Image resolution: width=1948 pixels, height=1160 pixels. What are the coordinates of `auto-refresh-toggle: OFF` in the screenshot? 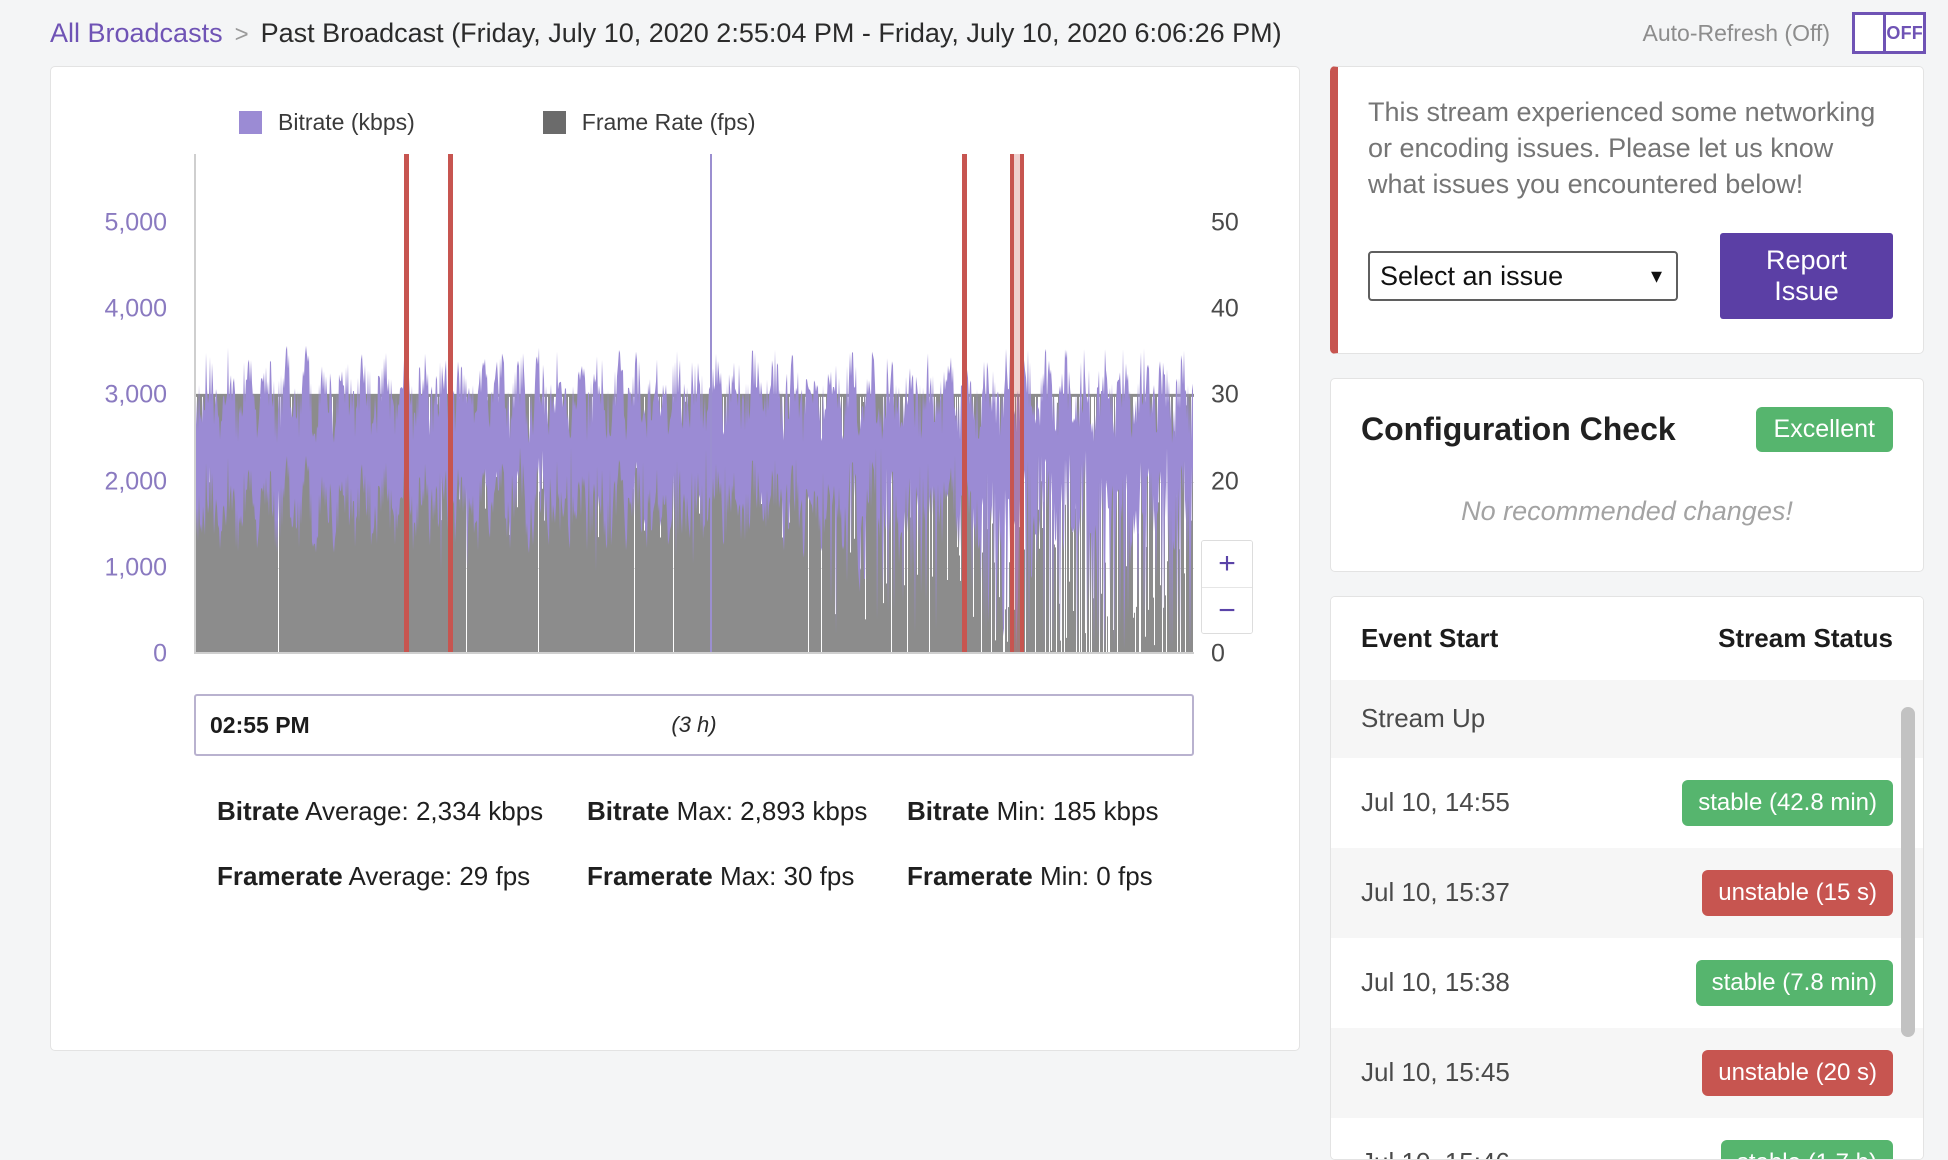 It's located at (1889, 33).